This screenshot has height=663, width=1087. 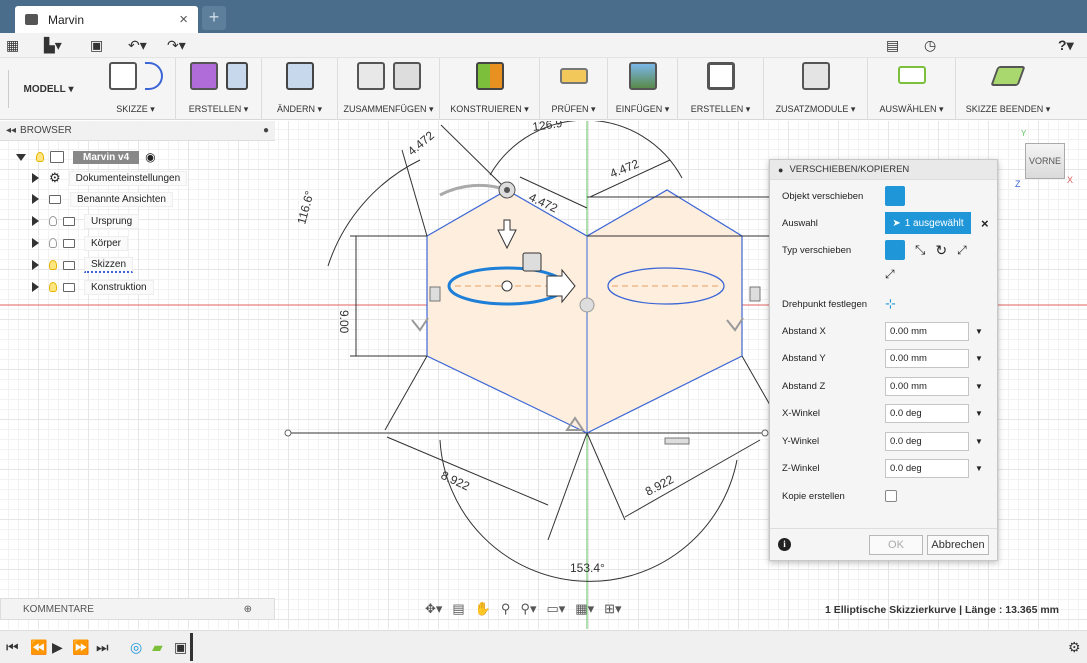 I want to click on browser-item-named-views: Benannte Ansichten, so click(x=102, y=199).